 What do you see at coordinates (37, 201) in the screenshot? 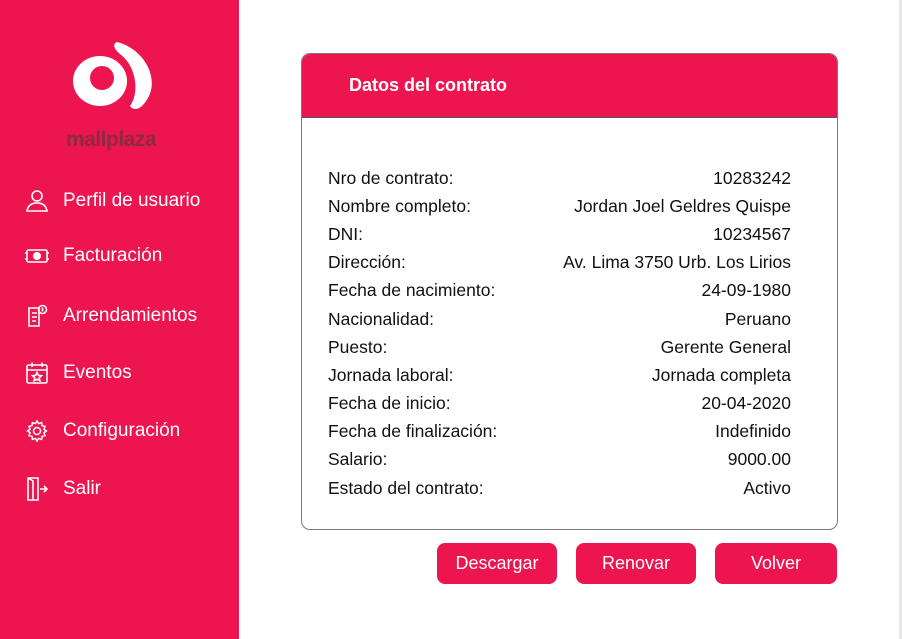
I see `user-icon` at bounding box center [37, 201].